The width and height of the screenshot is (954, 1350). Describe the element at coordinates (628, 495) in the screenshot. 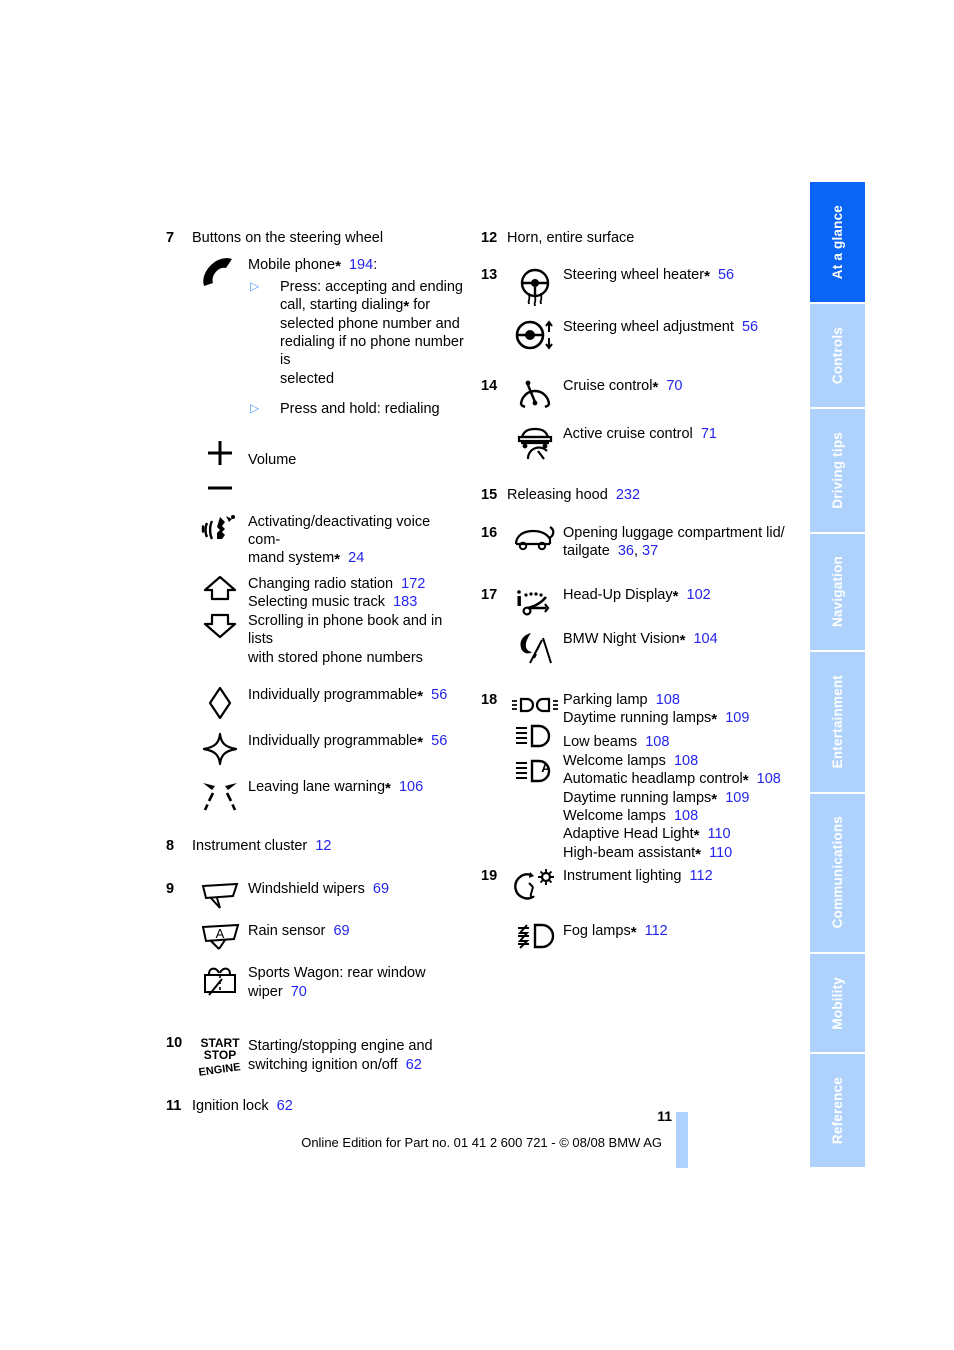

I see `page-reference: 232` at that location.